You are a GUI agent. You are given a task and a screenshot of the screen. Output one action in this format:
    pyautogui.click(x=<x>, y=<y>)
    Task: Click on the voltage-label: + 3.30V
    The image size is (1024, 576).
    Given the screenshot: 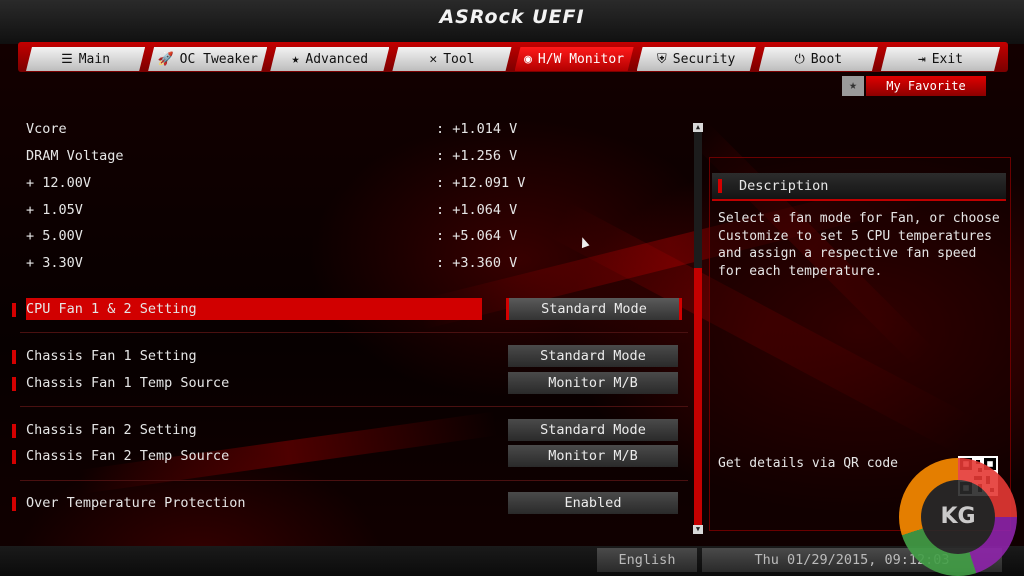 What is the action you would take?
    pyautogui.click(x=54, y=263)
    